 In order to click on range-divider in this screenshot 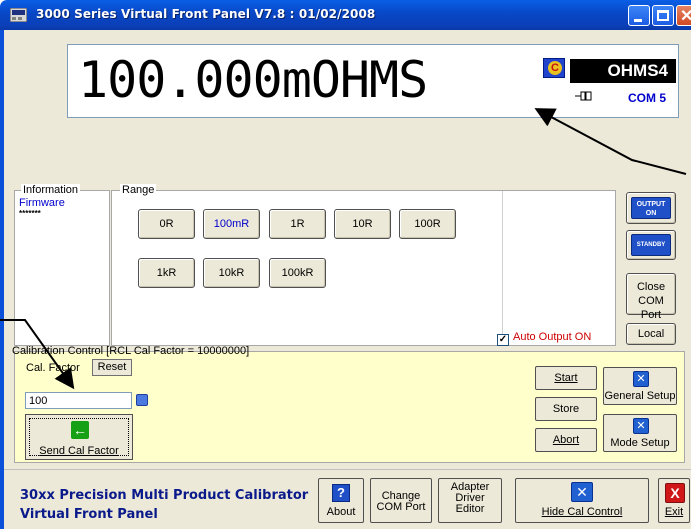, I will do `click(502, 268)`.